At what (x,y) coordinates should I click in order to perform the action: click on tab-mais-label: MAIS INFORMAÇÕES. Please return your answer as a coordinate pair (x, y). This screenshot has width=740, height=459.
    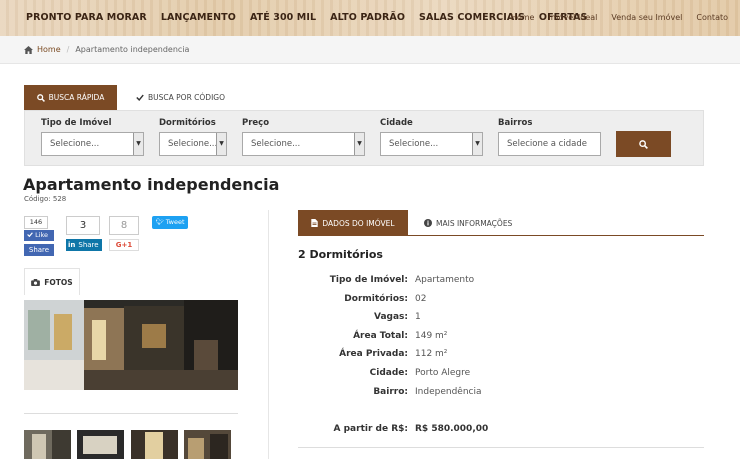
    Looking at the image, I should click on (474, 223).